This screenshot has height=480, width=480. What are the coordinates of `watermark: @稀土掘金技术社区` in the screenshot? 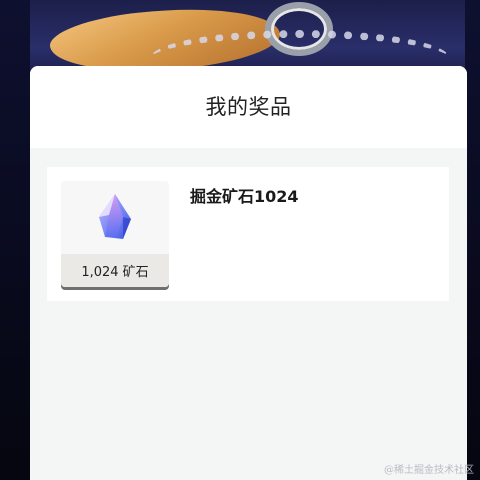 It's located at (429, 470).